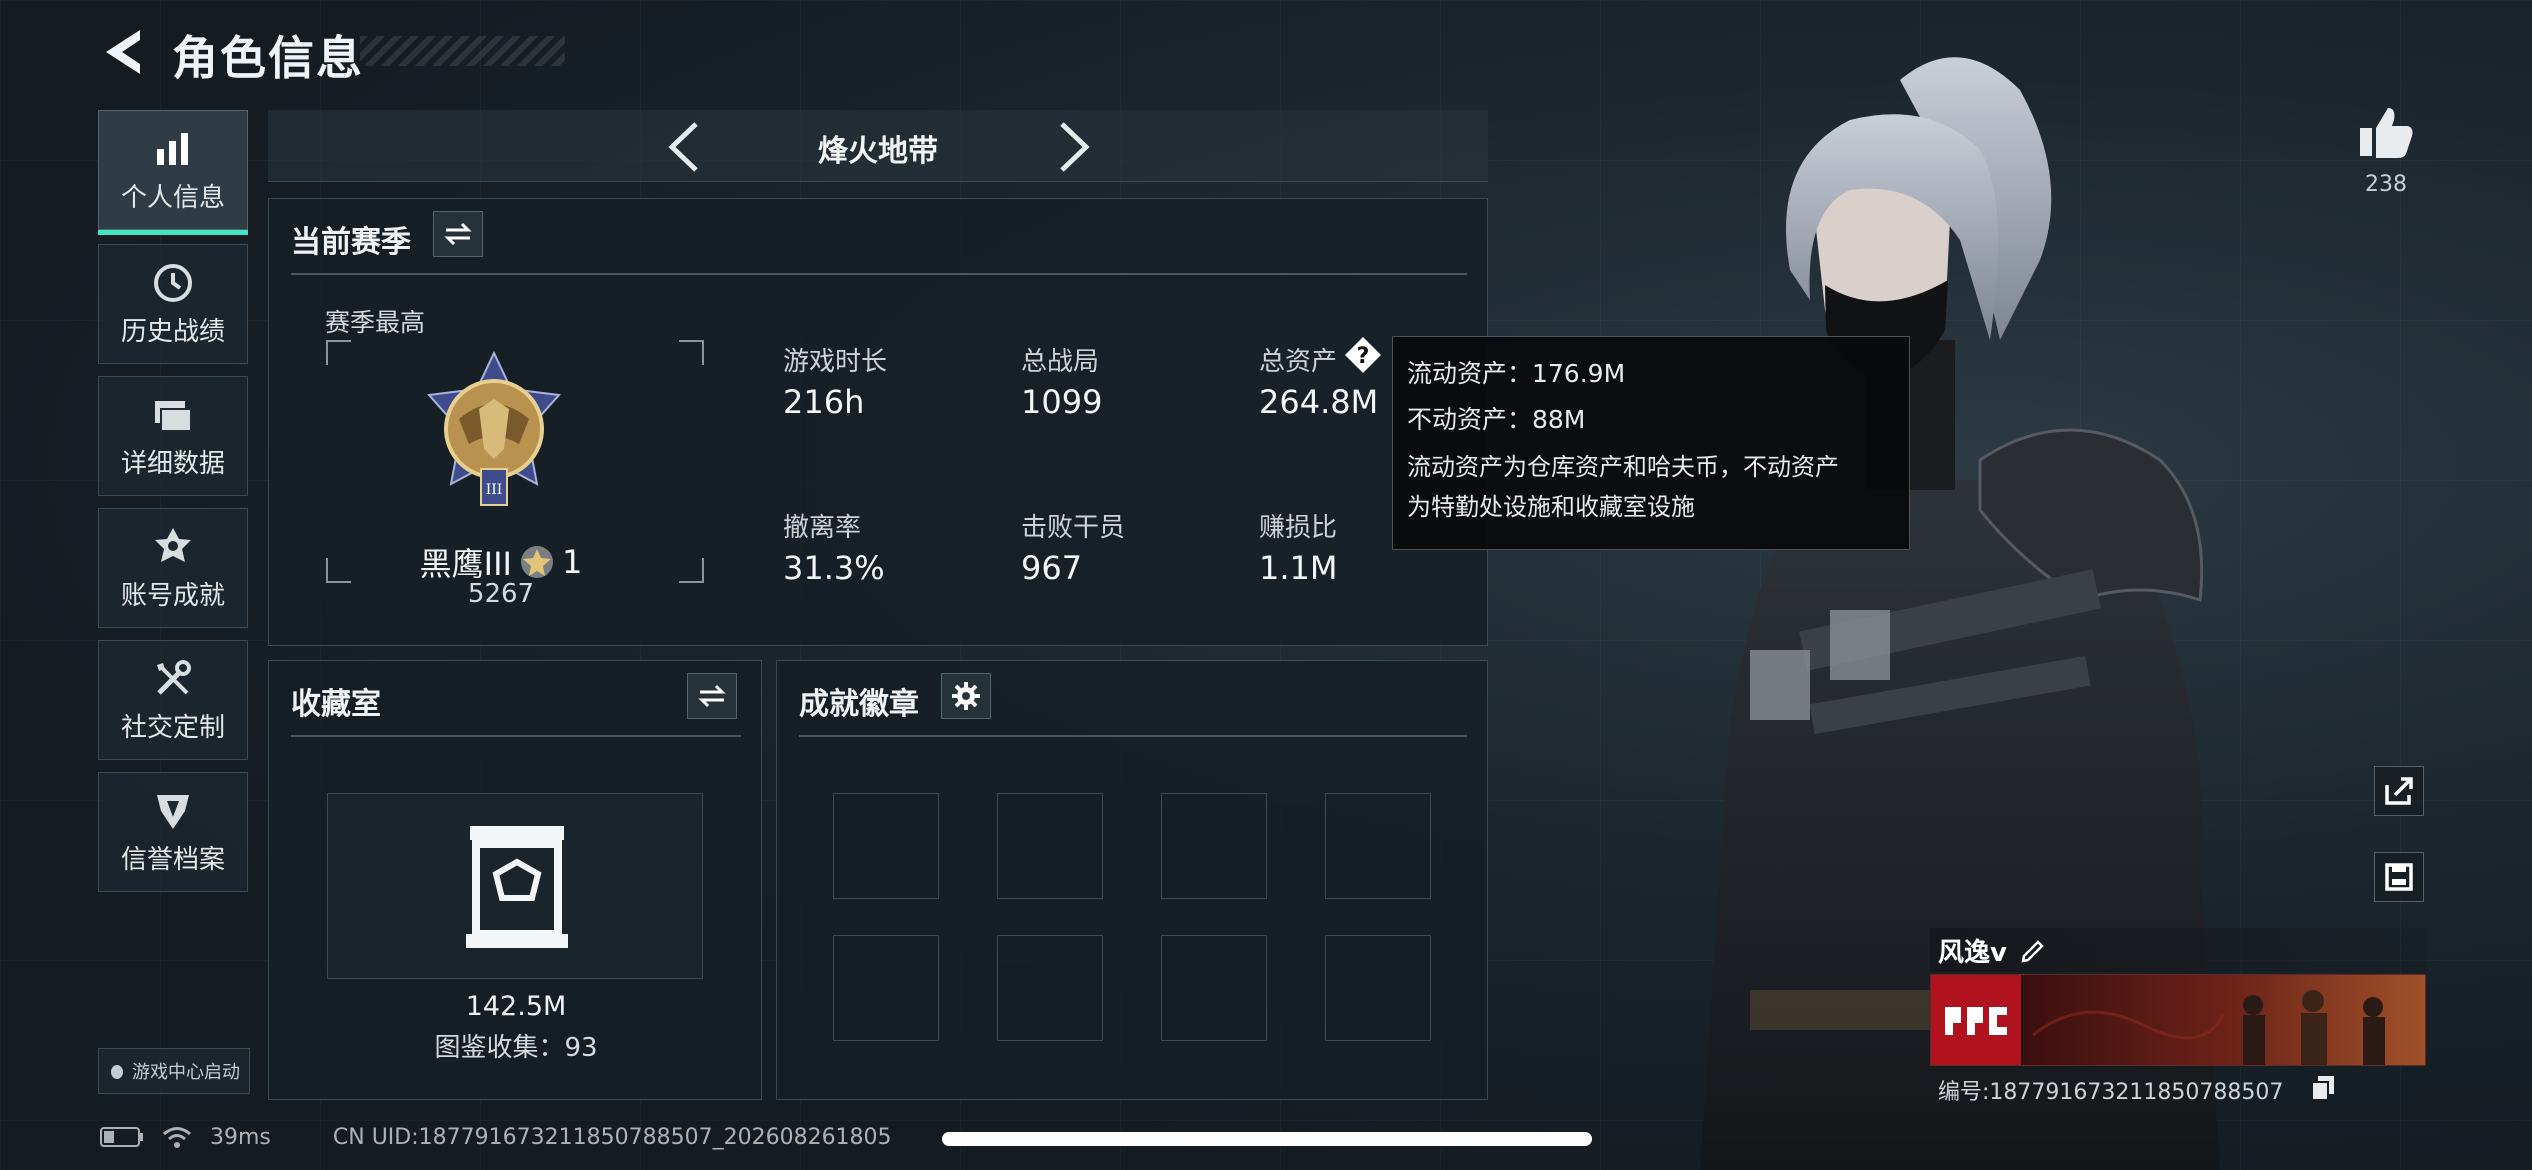  I want to click on collection-catalog: 图鉴收集：93, so click(516, 1048).